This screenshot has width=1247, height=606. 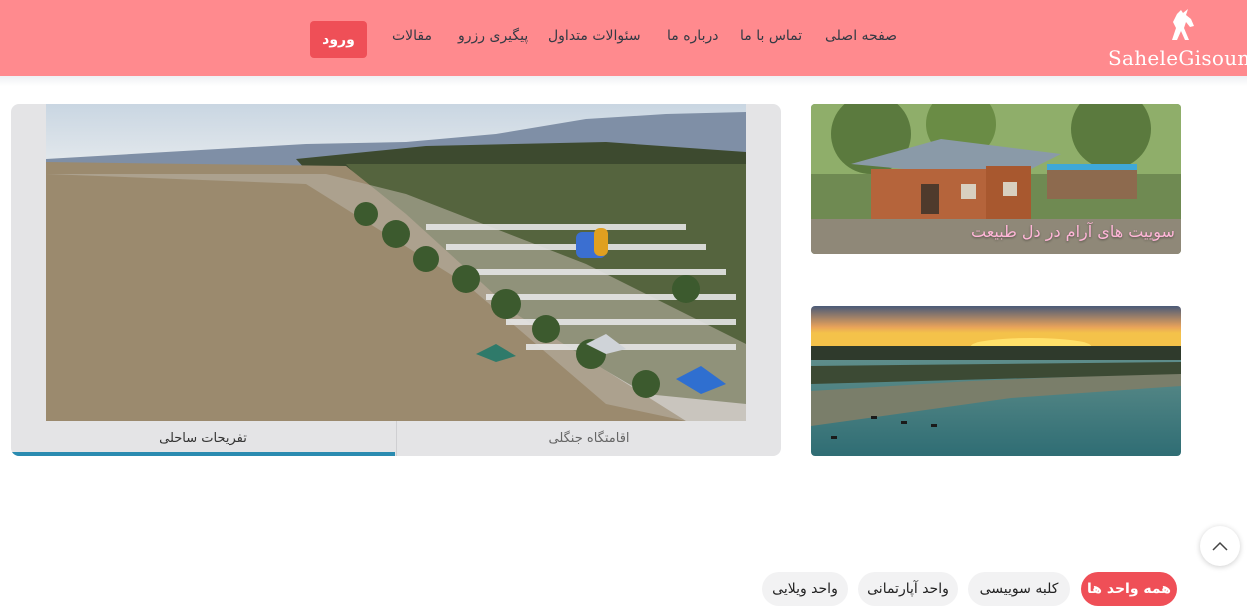 What do you see at coordinates (588, 438) in the screenshot?
I see `tab-forest-lodge: اقامتگاه جنگلی` at bounding box center [588, 438].